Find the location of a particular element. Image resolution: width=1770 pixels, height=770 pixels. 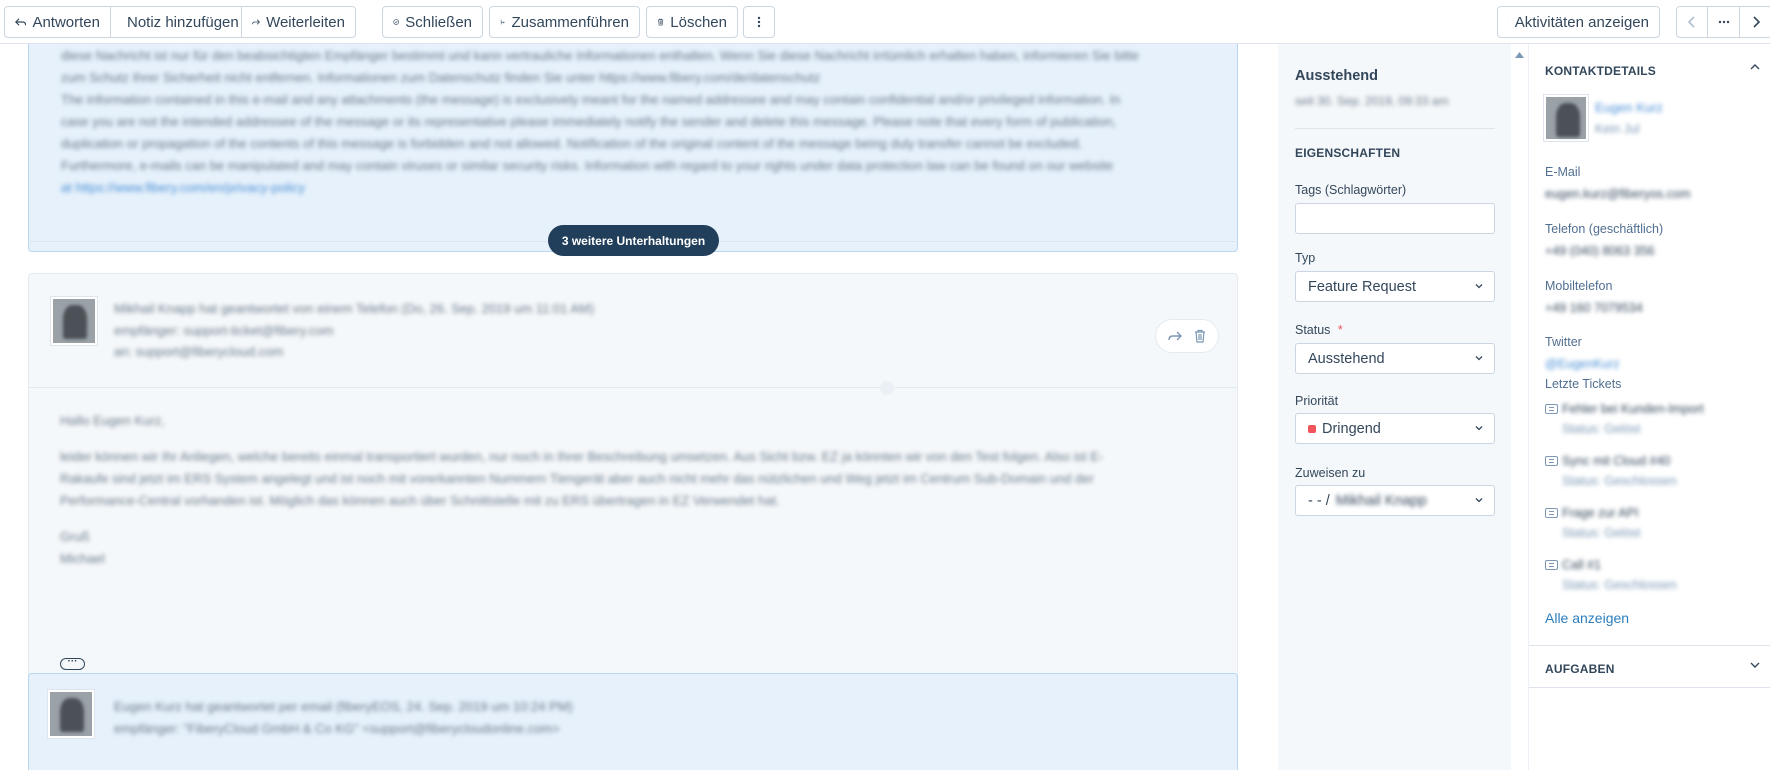

check-circle-icon is located at coordinates (396, 22).